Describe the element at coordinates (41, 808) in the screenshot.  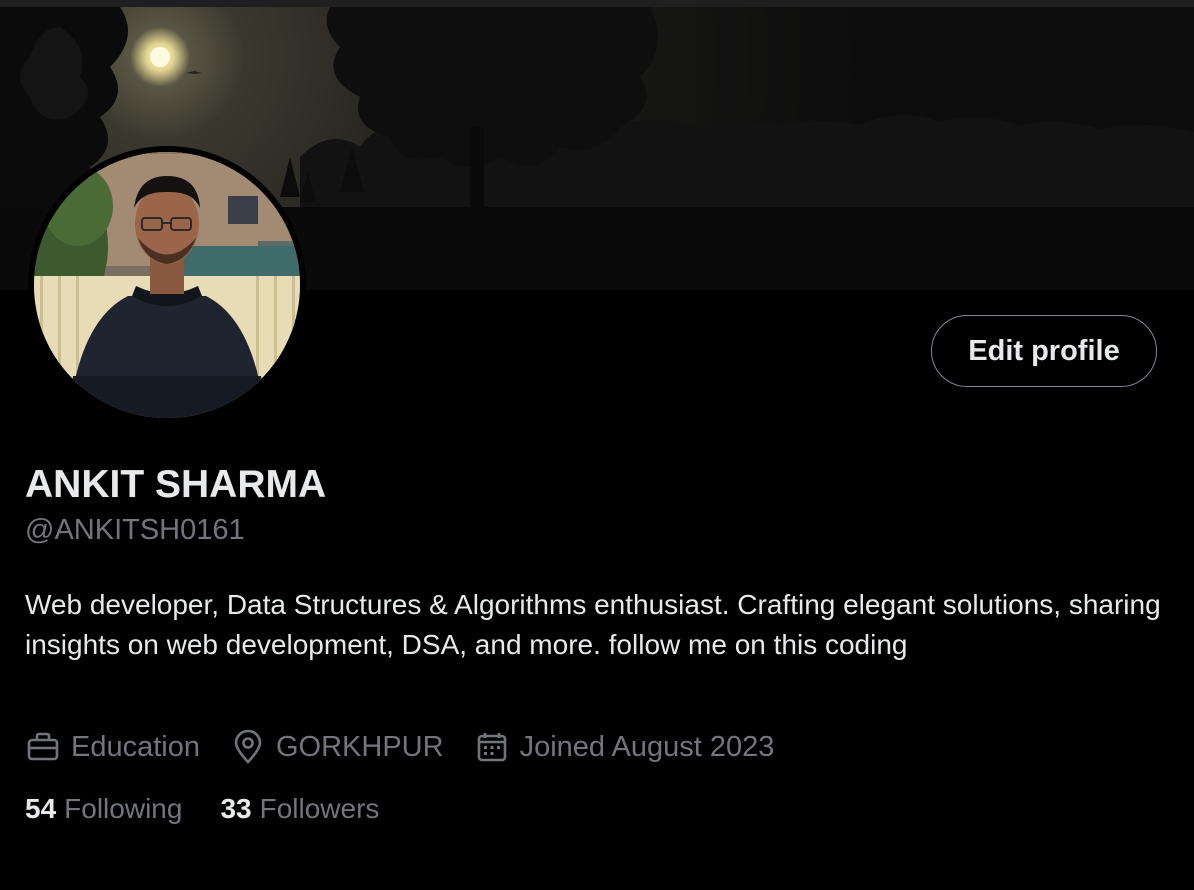
I see `following-count: 54` at that location.